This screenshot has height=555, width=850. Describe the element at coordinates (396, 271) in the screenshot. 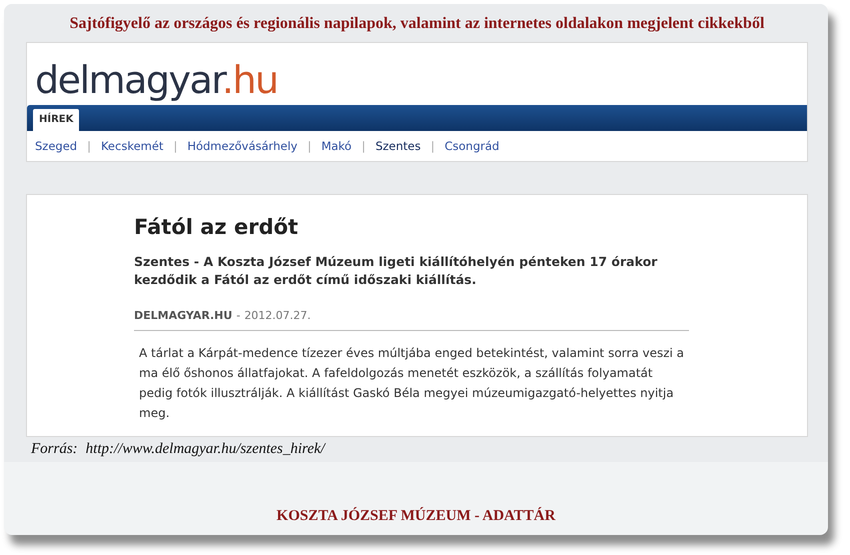

I see `article-lead: Szentes - A Koszta József Múzeum ligeti kiállítóhelyén pénteken 17 órakor kezdődik a Fától az erdőt című időszaki kiállítás.` at that location.